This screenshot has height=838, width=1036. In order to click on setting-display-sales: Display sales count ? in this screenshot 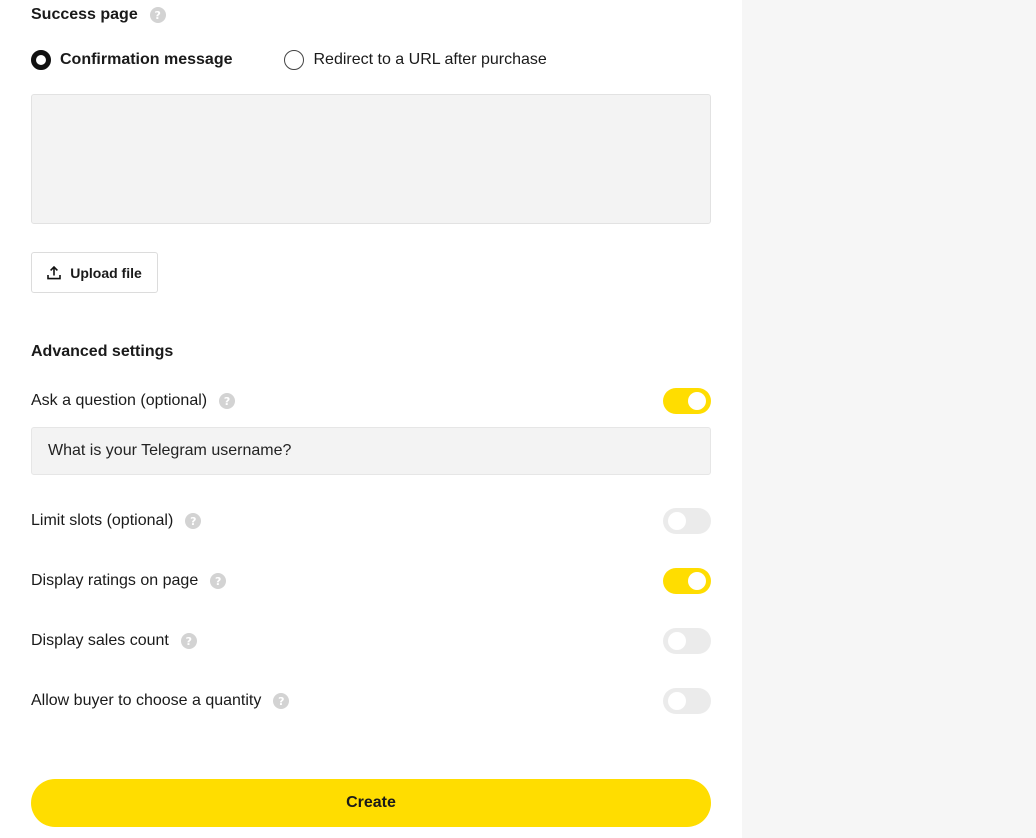, I will do `click(371, 641)`.